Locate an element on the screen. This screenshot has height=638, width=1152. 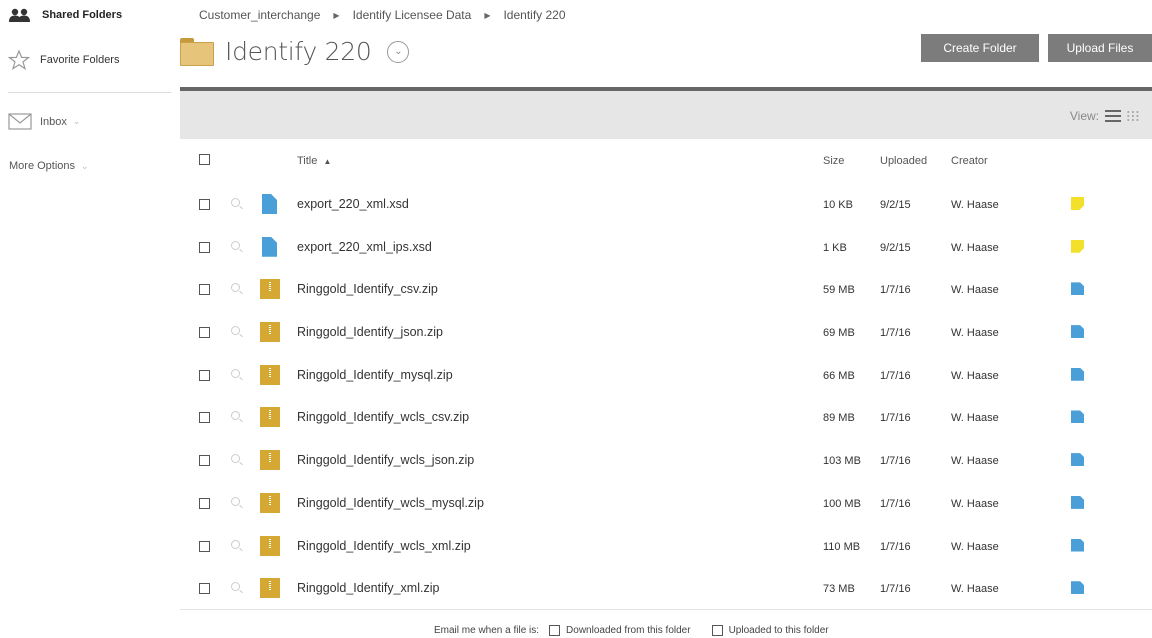
table-header: Title ▲ Size Uploaded Creator is located at coordinates (666, 161).